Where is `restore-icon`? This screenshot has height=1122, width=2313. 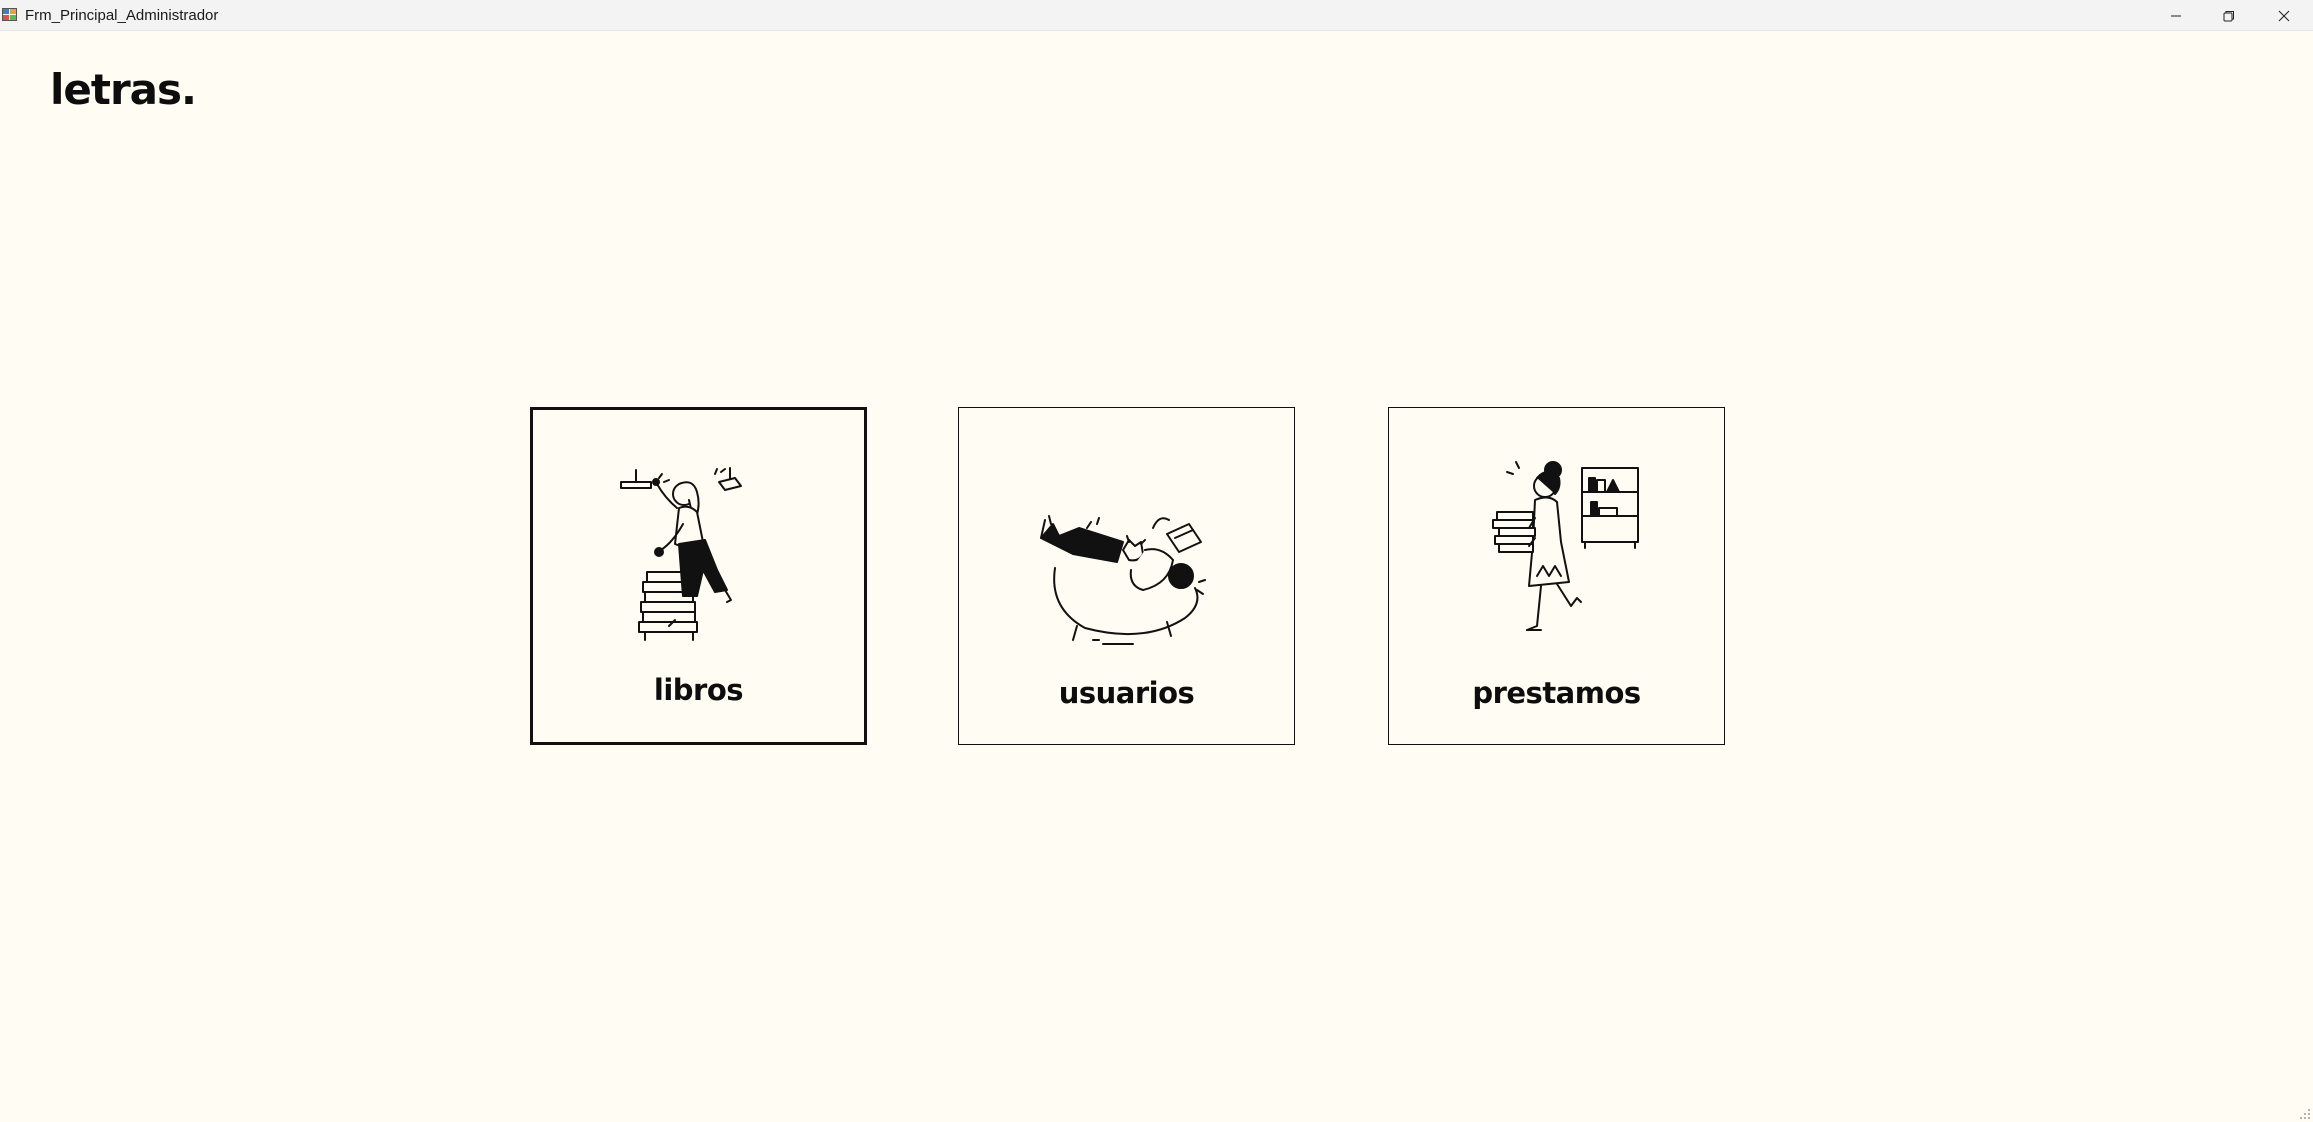
restore-icon is located at coordinates (2228, 15).